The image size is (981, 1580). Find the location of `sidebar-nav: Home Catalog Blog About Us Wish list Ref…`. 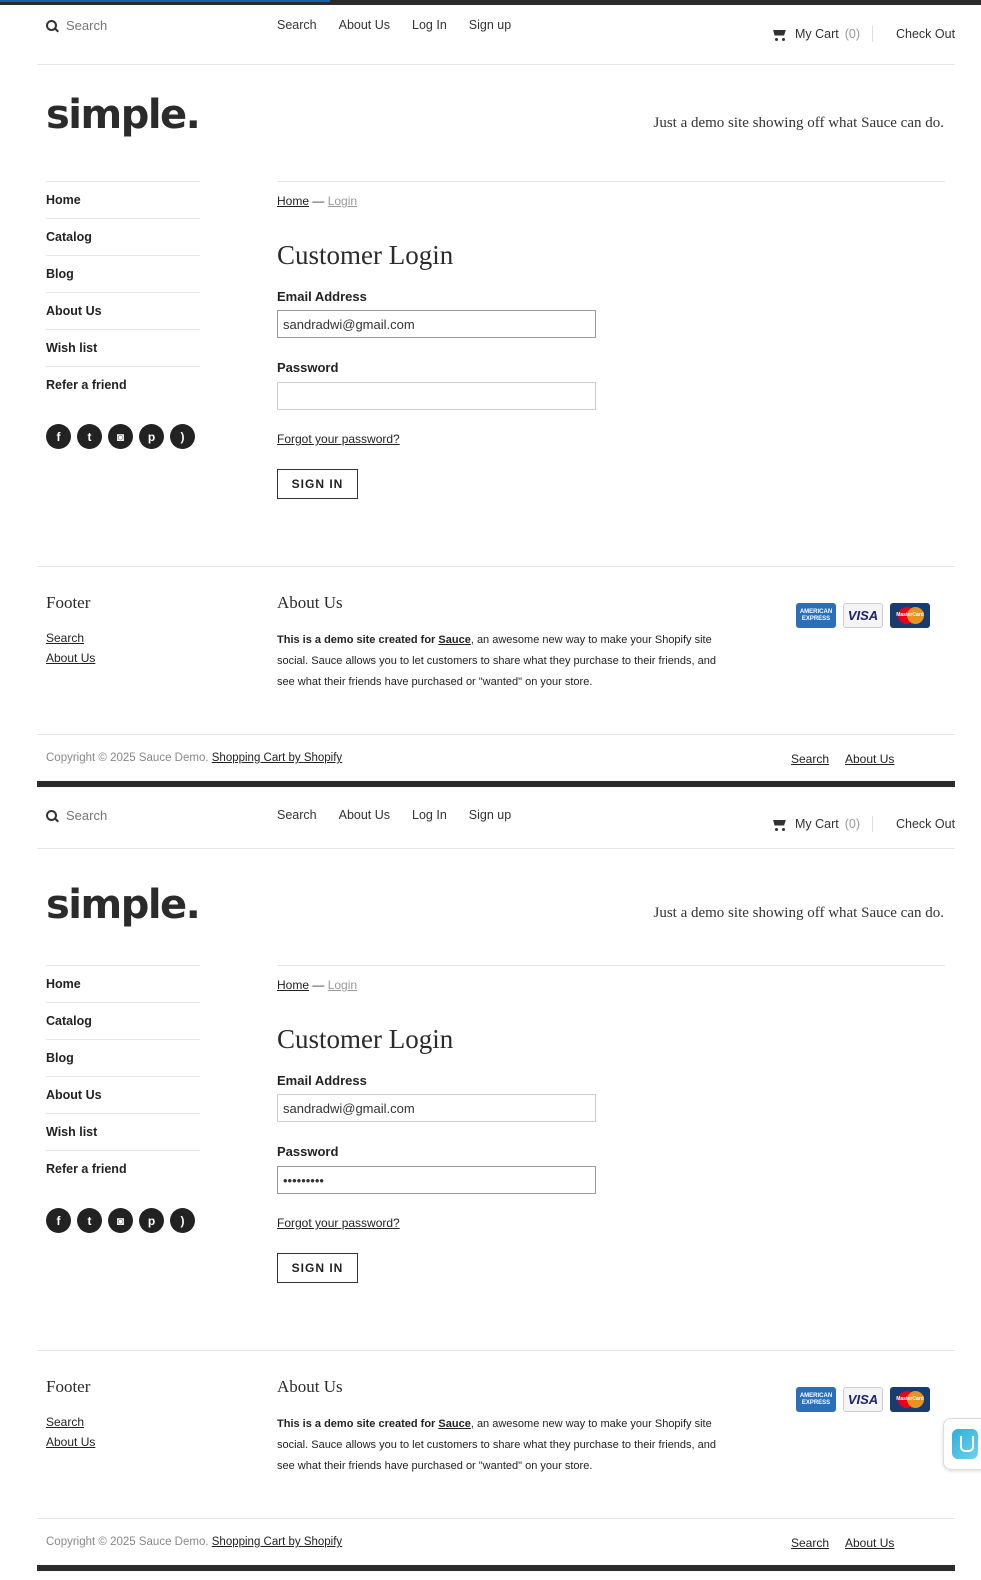

sidebar-nav: Home Catalog Blog About Us Wish list Ref… is located at coordinates (123, 1076).